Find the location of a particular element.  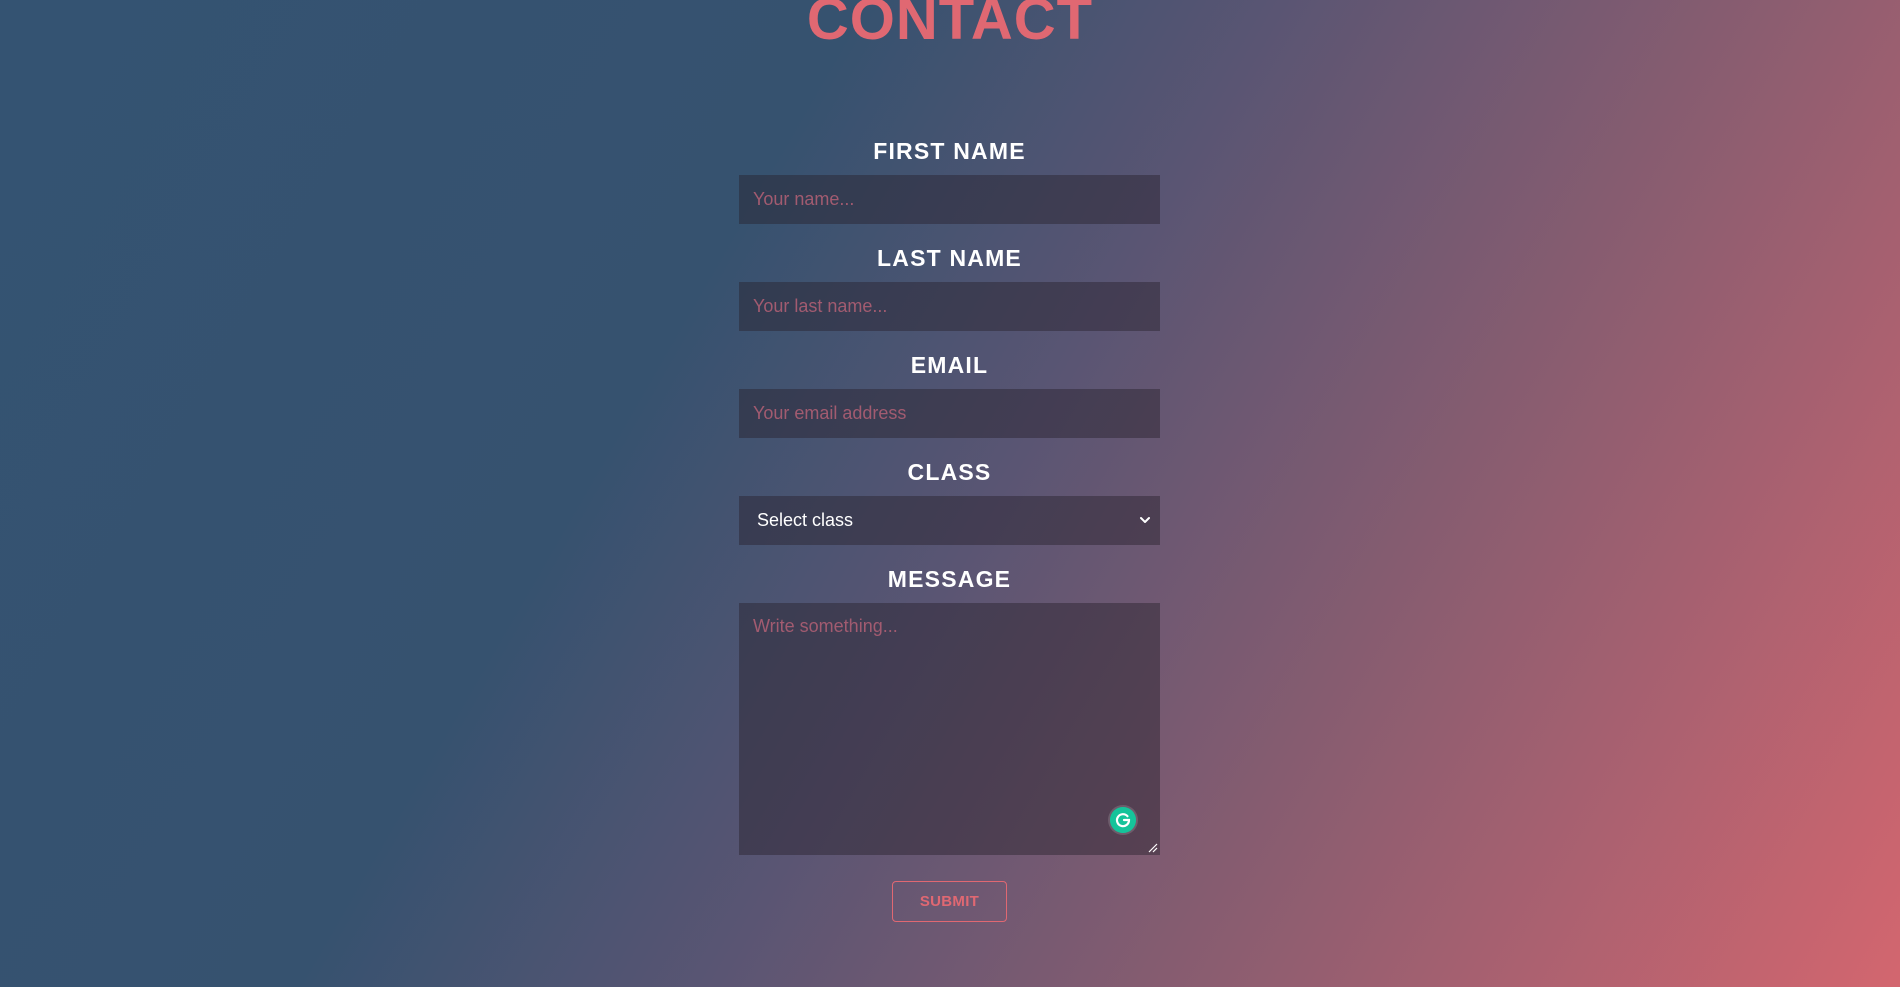

class-select: Select class is located at coordinates (949, 520).